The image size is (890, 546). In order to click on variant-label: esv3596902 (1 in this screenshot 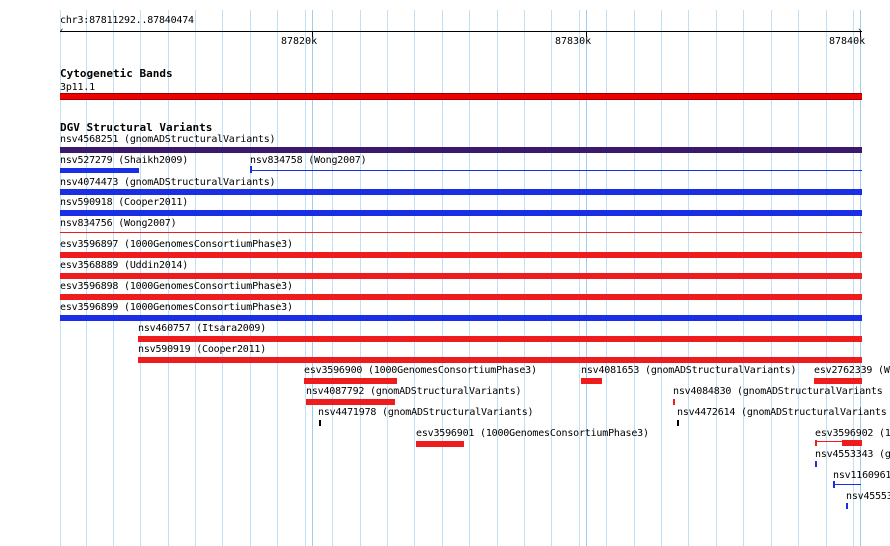, I will do `click(852, 433)`.